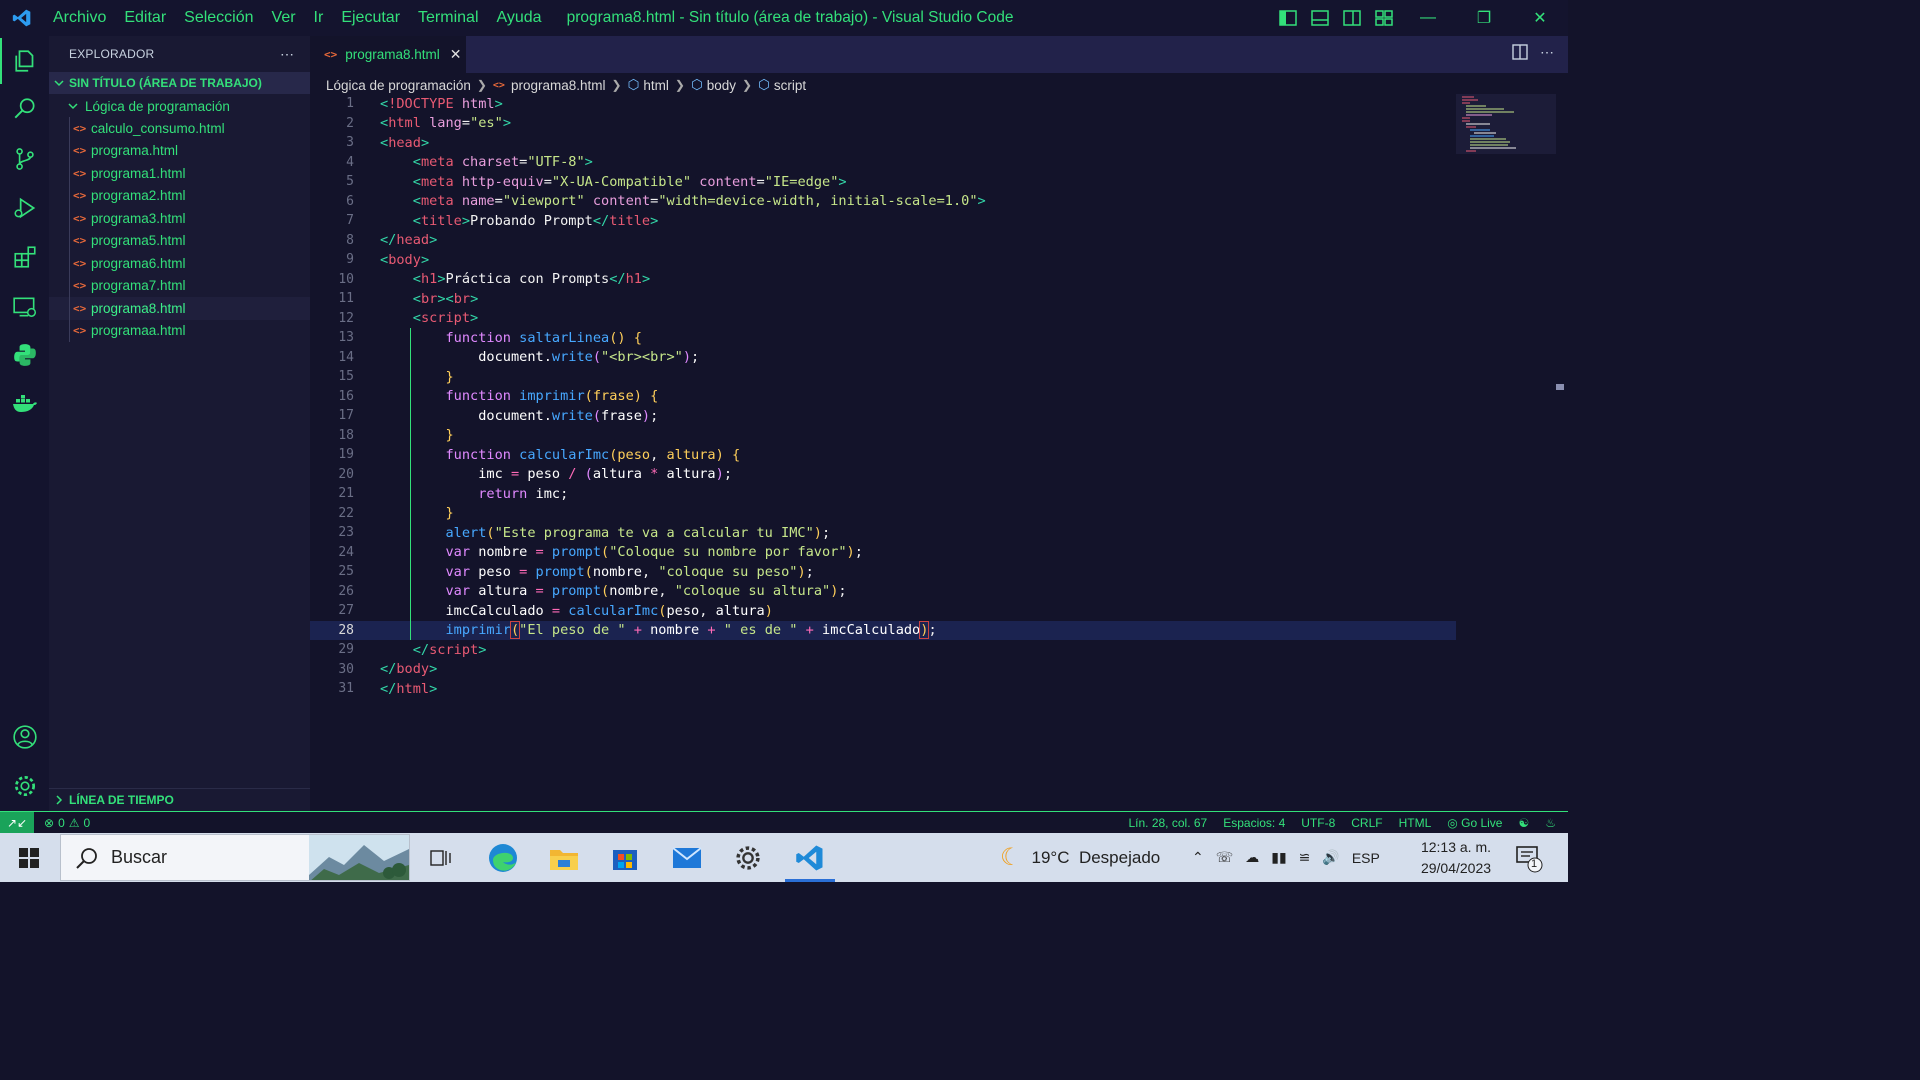 Image resolution: width=1920 pixels, height=1080 pixels. Describe the element at coordinates (558, 85) in the screenshot. I see `breadcrumb-file: programa8.html` at that location.